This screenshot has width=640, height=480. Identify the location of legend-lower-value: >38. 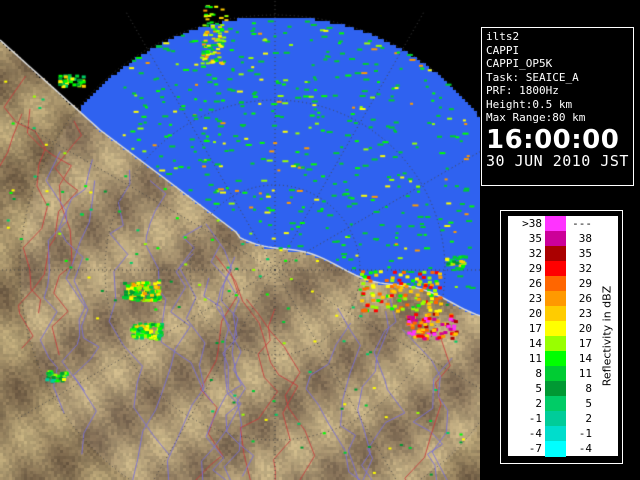
(532, 223).